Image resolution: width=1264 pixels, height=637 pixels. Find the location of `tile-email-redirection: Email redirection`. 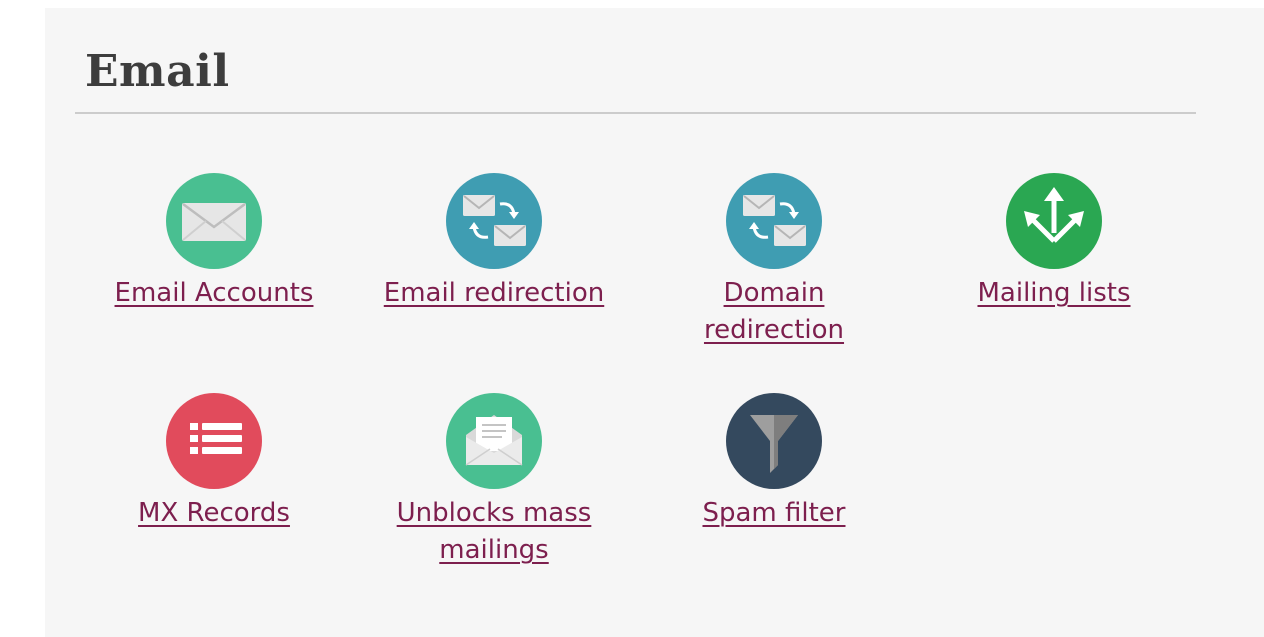

tile-email-redirection: Email redirection is located at coordinates (494, 242).